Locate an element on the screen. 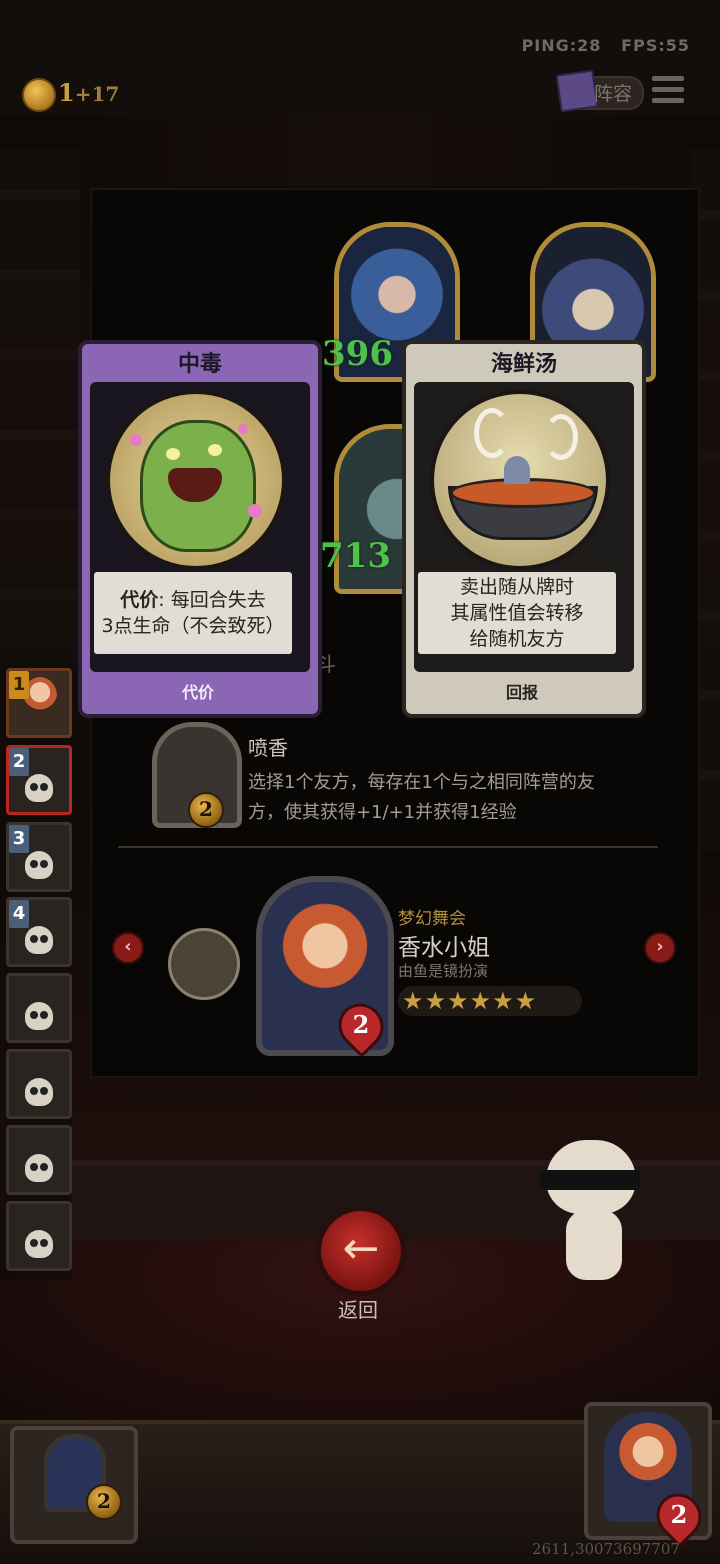 The image size is (720, 1564). dock-ability-slot: 2 is located at coordinates (74, 1485).